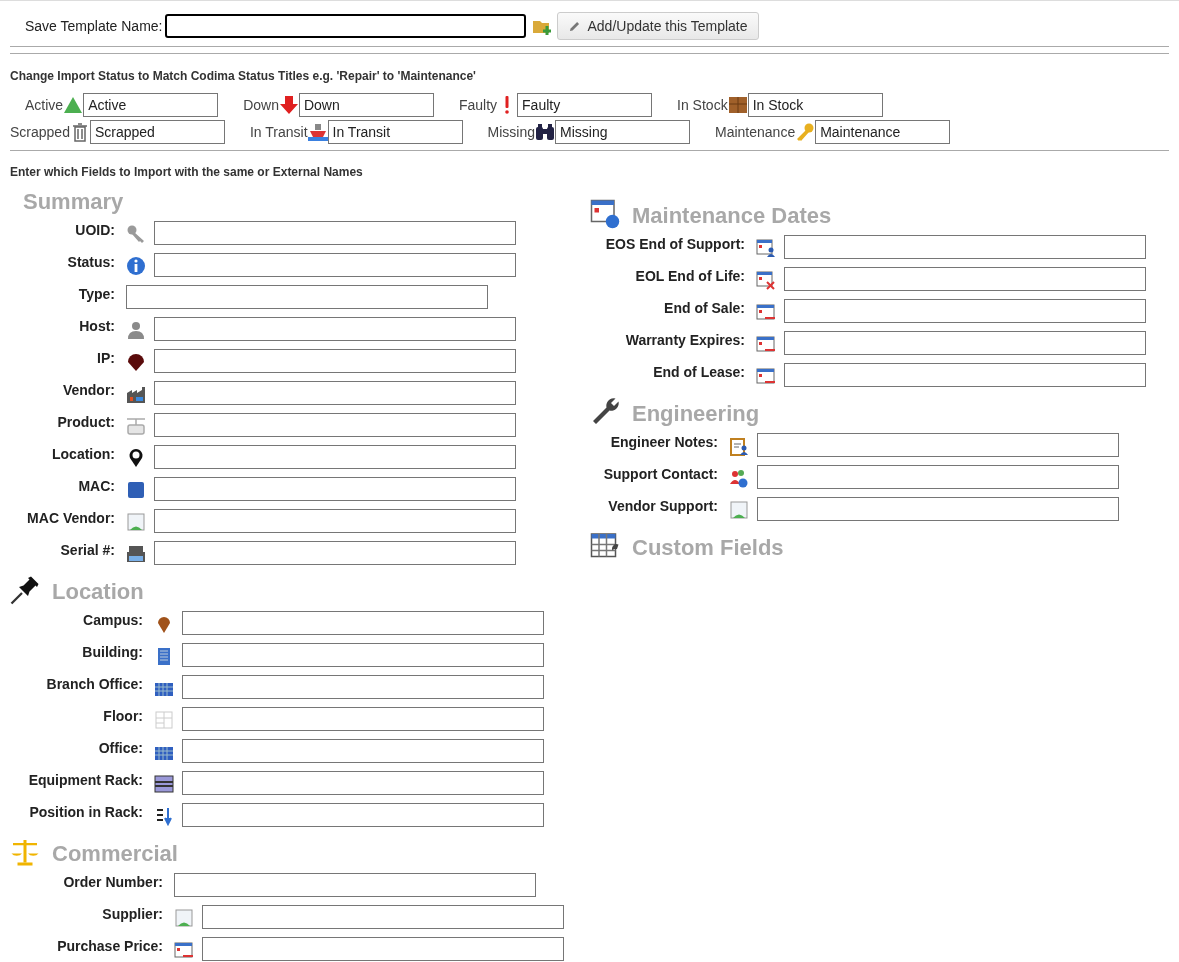 The width and height of the screenshot is (1179, 962). Describe the element at coordinates (98, 592) in the screenshot. I see `section-heading: Location` at that location.